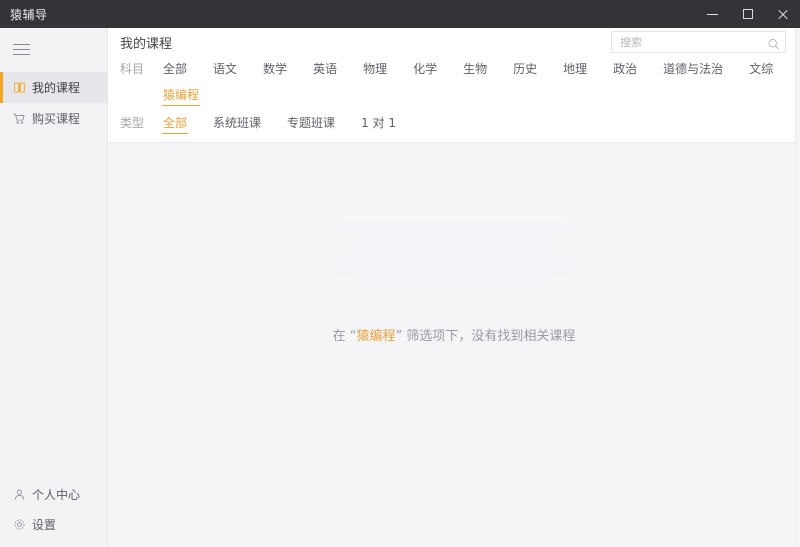 This screenshot has width=800, height=547. Describe the element at coordinates (485, 336) in the screenshot. I see `empty-message-suffix: ” 筛选项下，没有找到相关课程` at that location.